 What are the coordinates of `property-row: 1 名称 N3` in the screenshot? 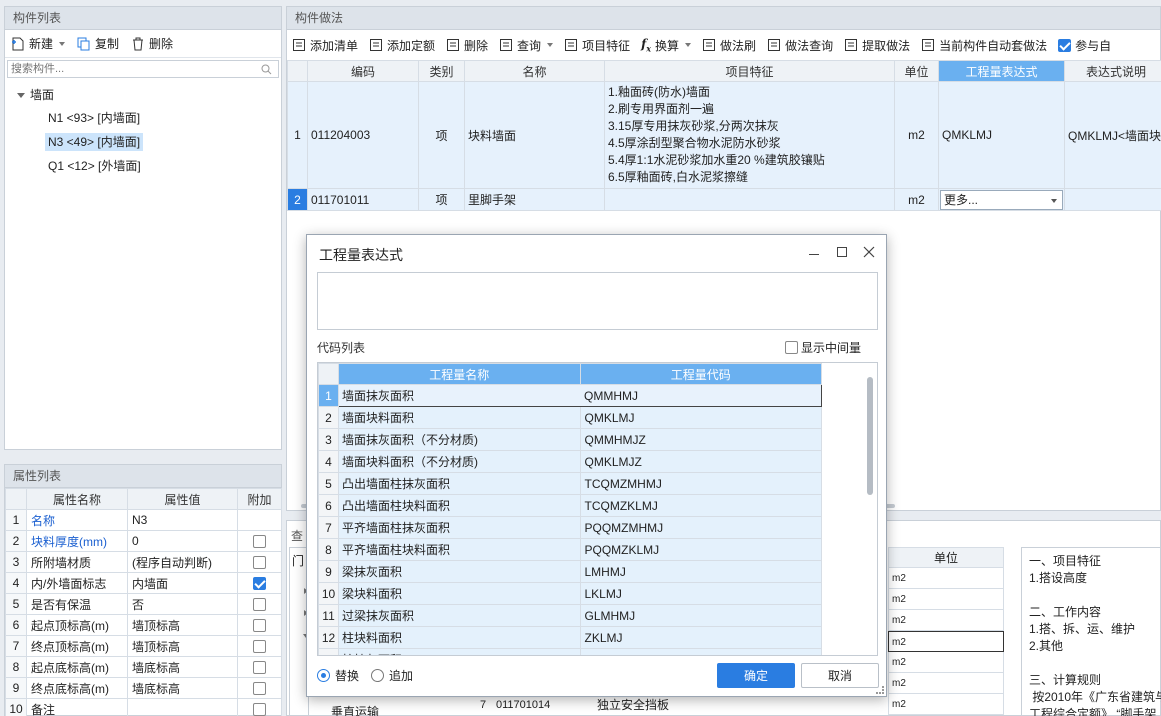 It's located at (143, 520).